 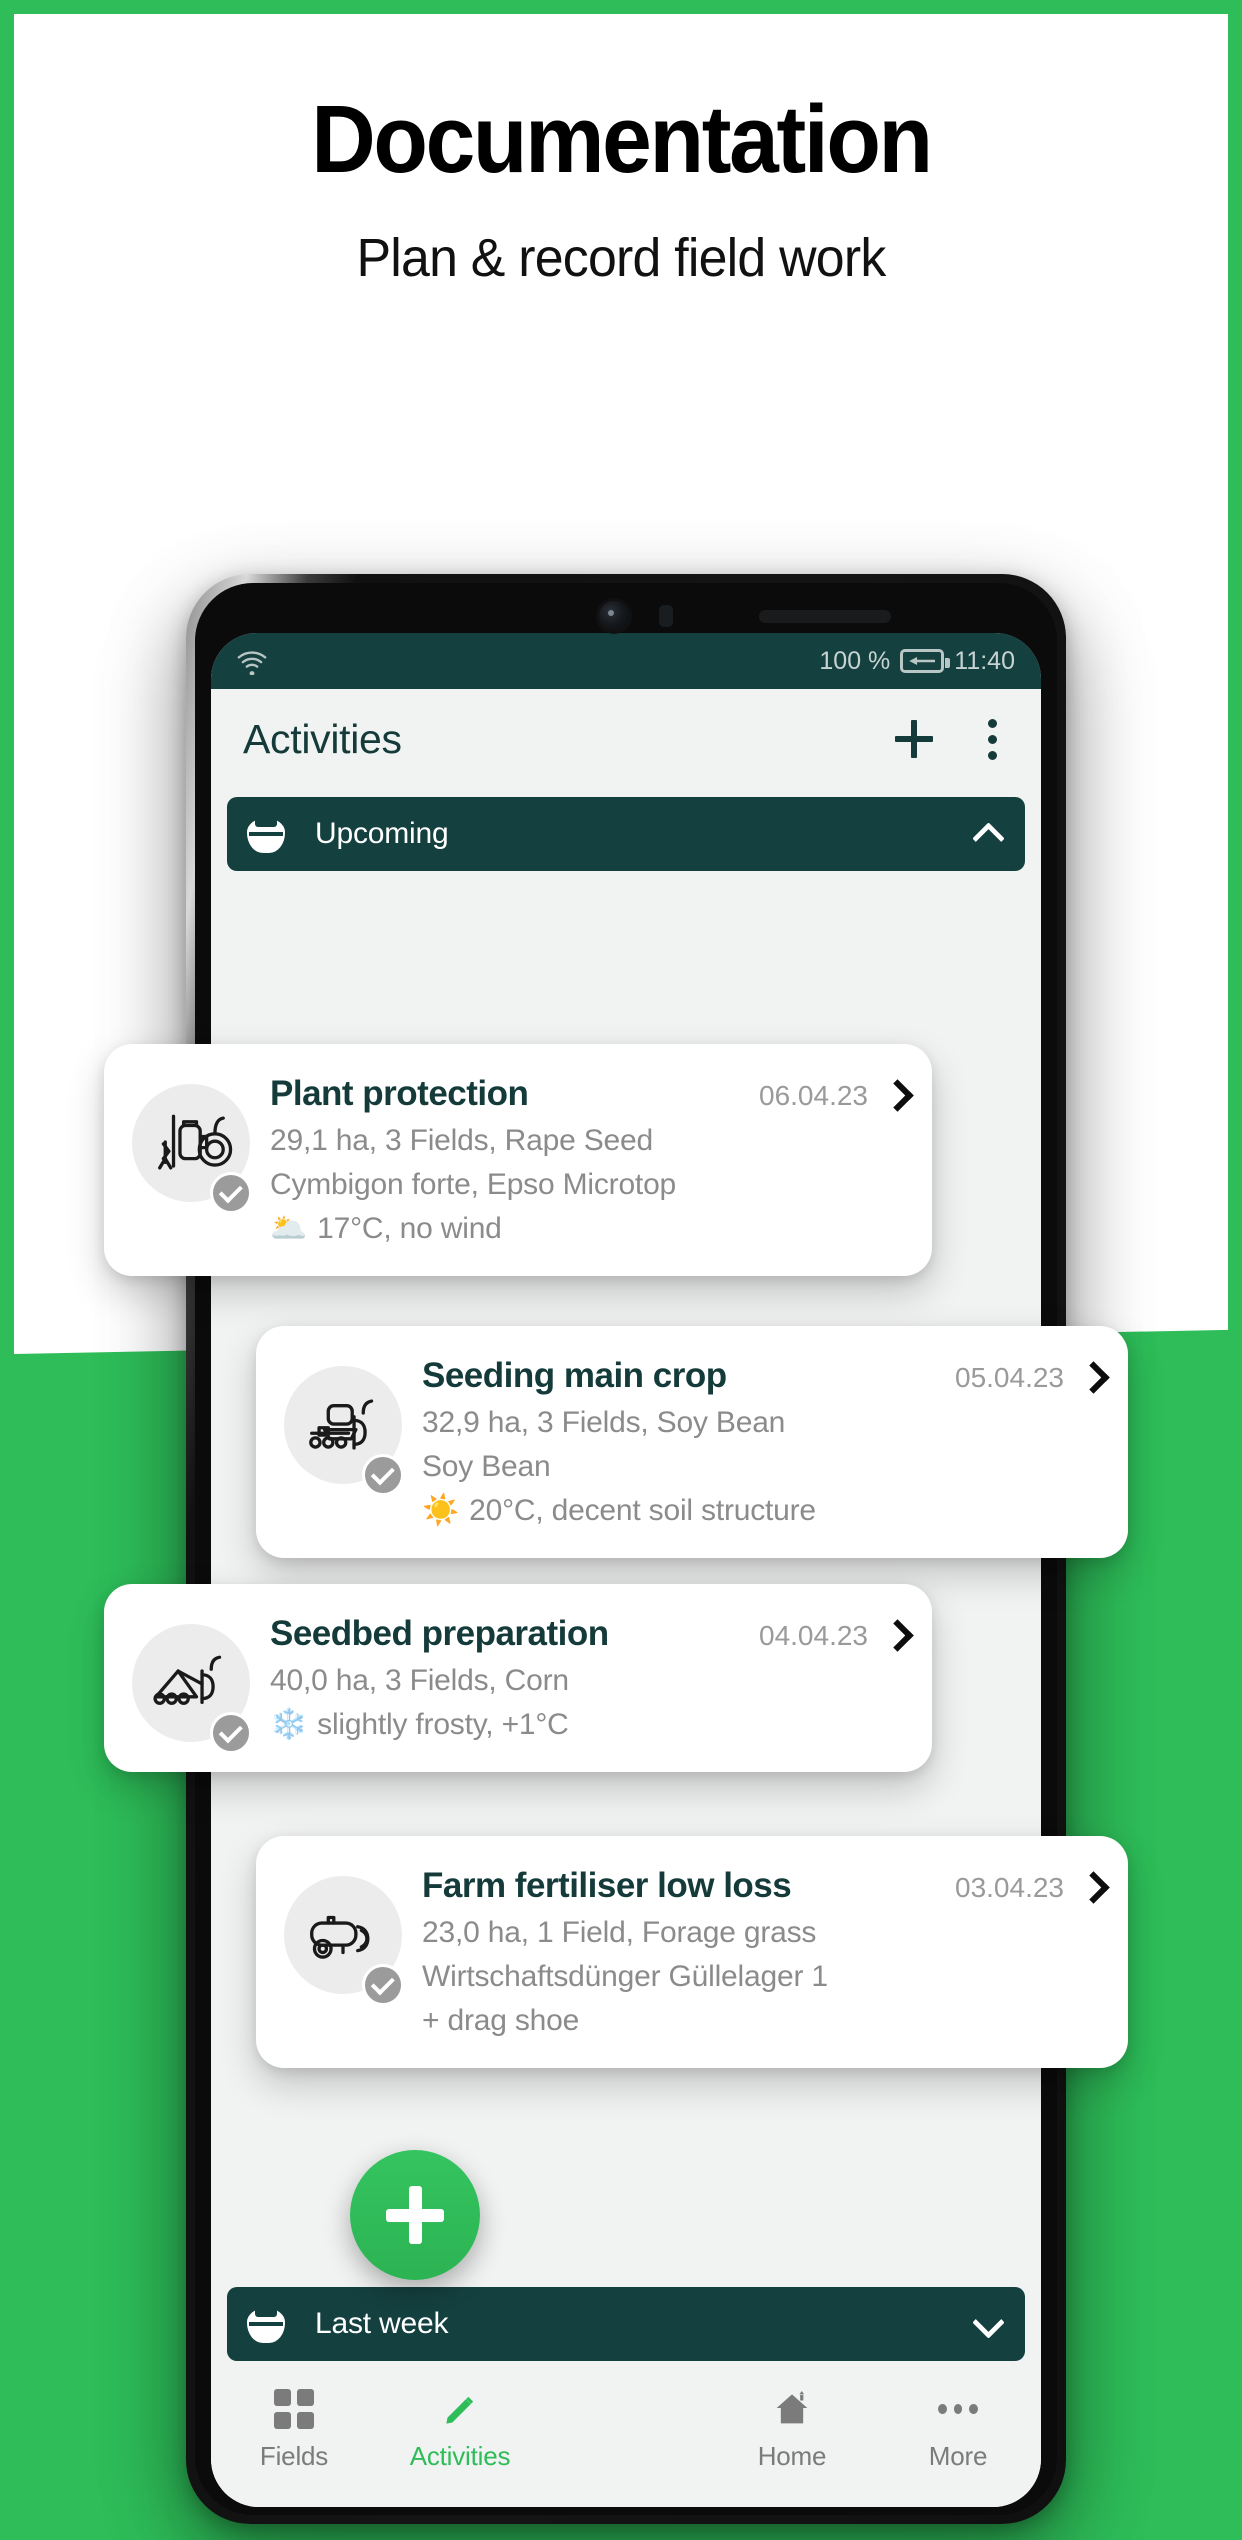 What do you see at coordinates (460, 2456) in the screenshot?
I see `nav-label: Activities` at bounding box center [460, 2456].